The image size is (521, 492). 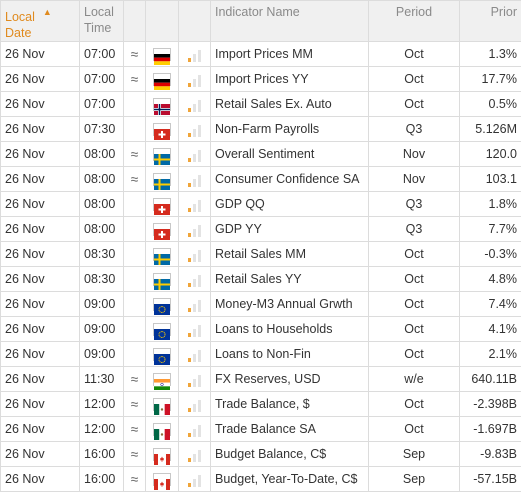 What do you see at coordinates (290, 379) in the screenshot?
I see `row-indicator-name: FX Reserves, USD` at bounding box center [290, 379].